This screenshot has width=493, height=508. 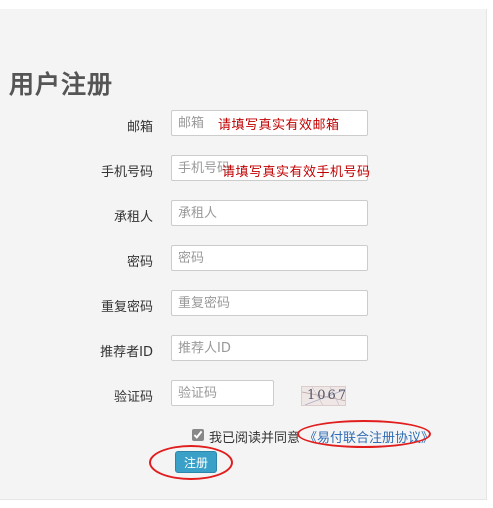 I want to click on password-label: 密码, so click(x=139, y=262).